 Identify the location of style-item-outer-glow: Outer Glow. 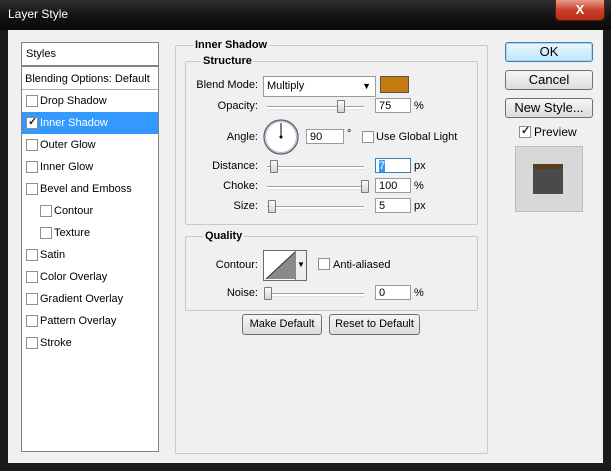
(90, 145).